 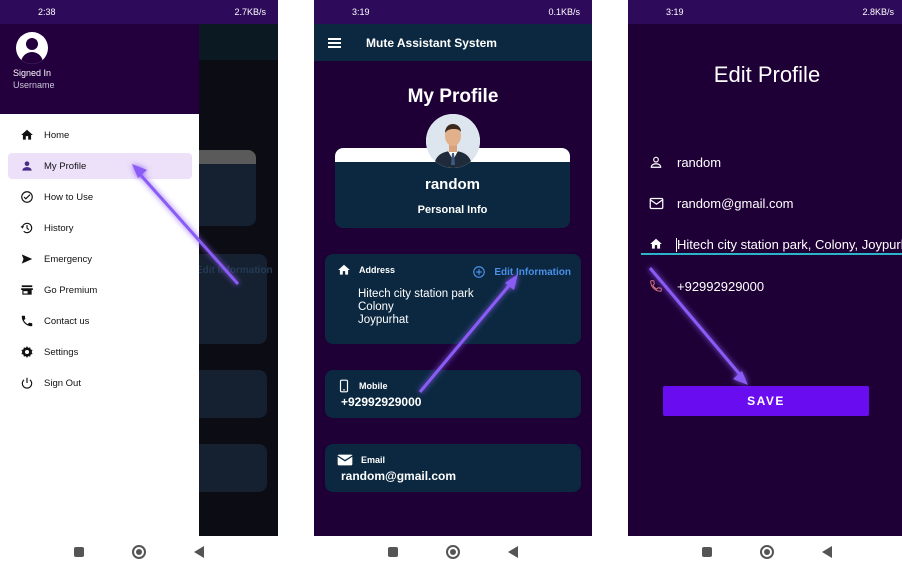 What do you see at coordinates (57, 135) in the screenshot?
I see `drawer-item-label: Home` at bounding box center [57, 135].